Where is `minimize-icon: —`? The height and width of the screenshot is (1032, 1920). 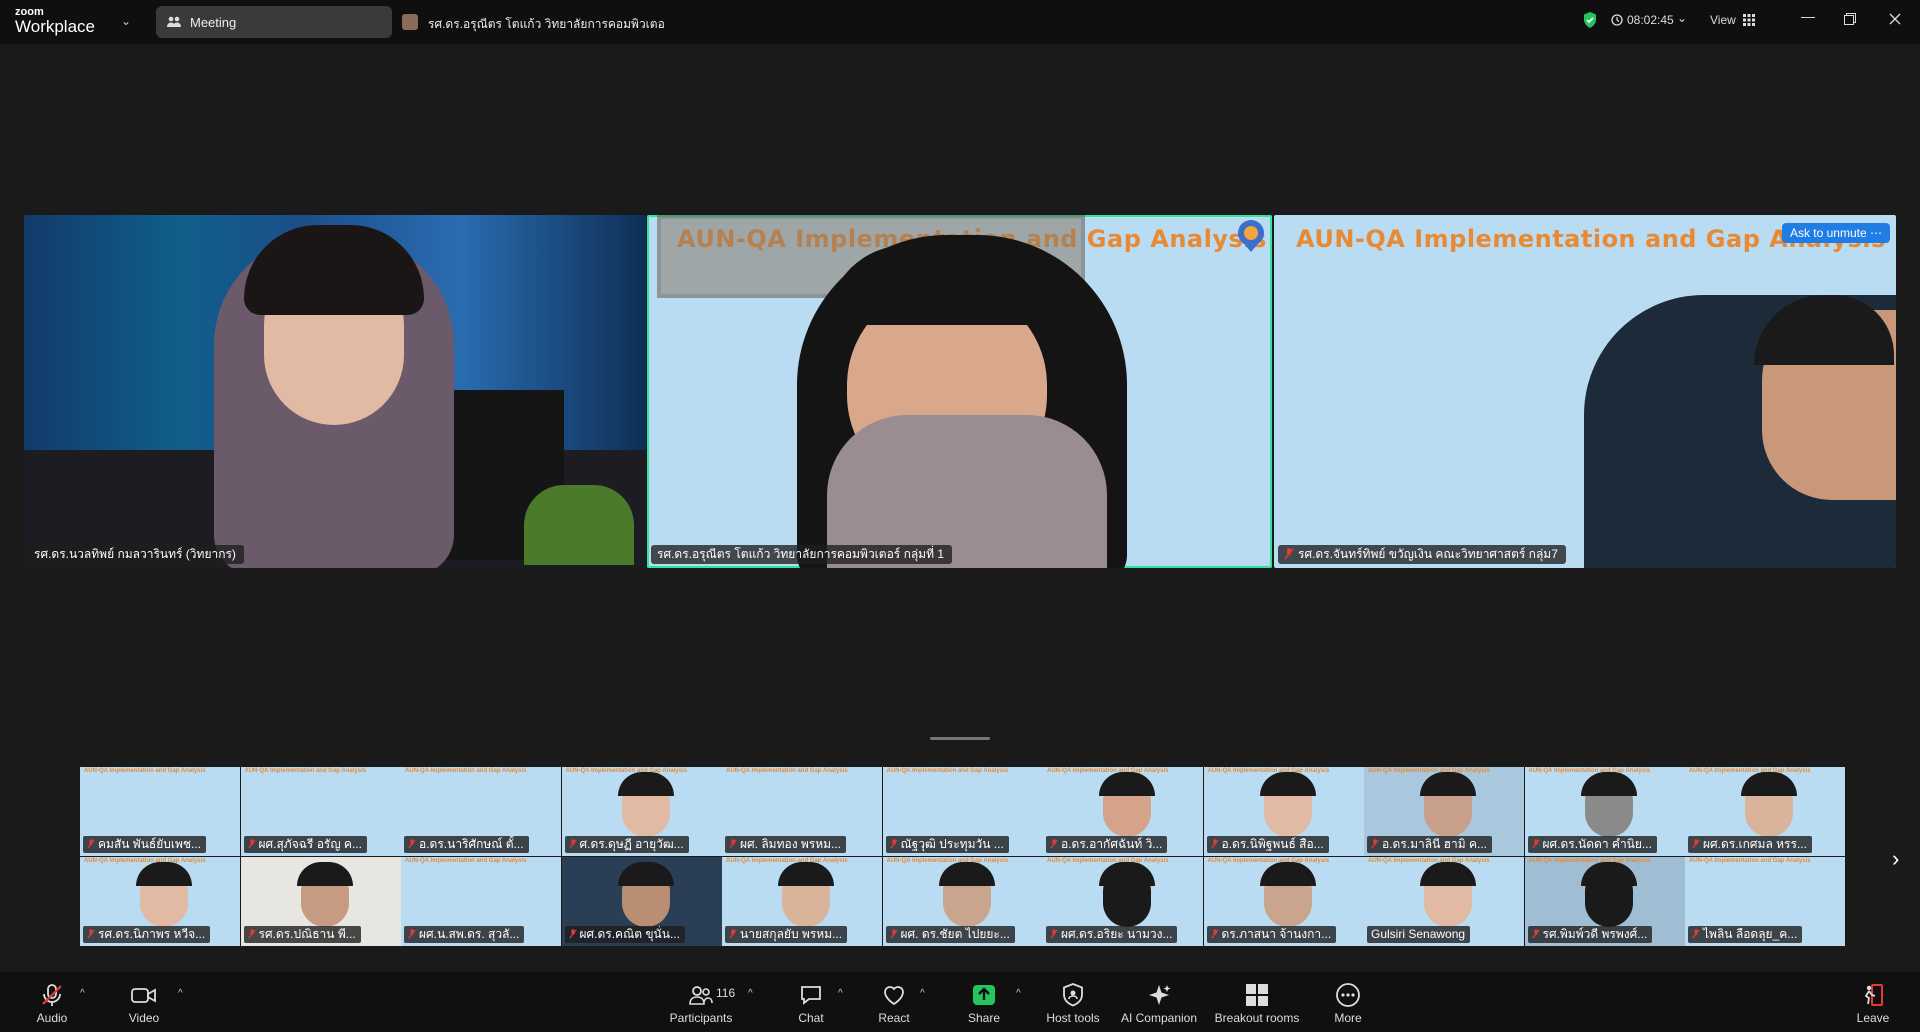 minimize-icon: — is located at coordinates (1808, 16).